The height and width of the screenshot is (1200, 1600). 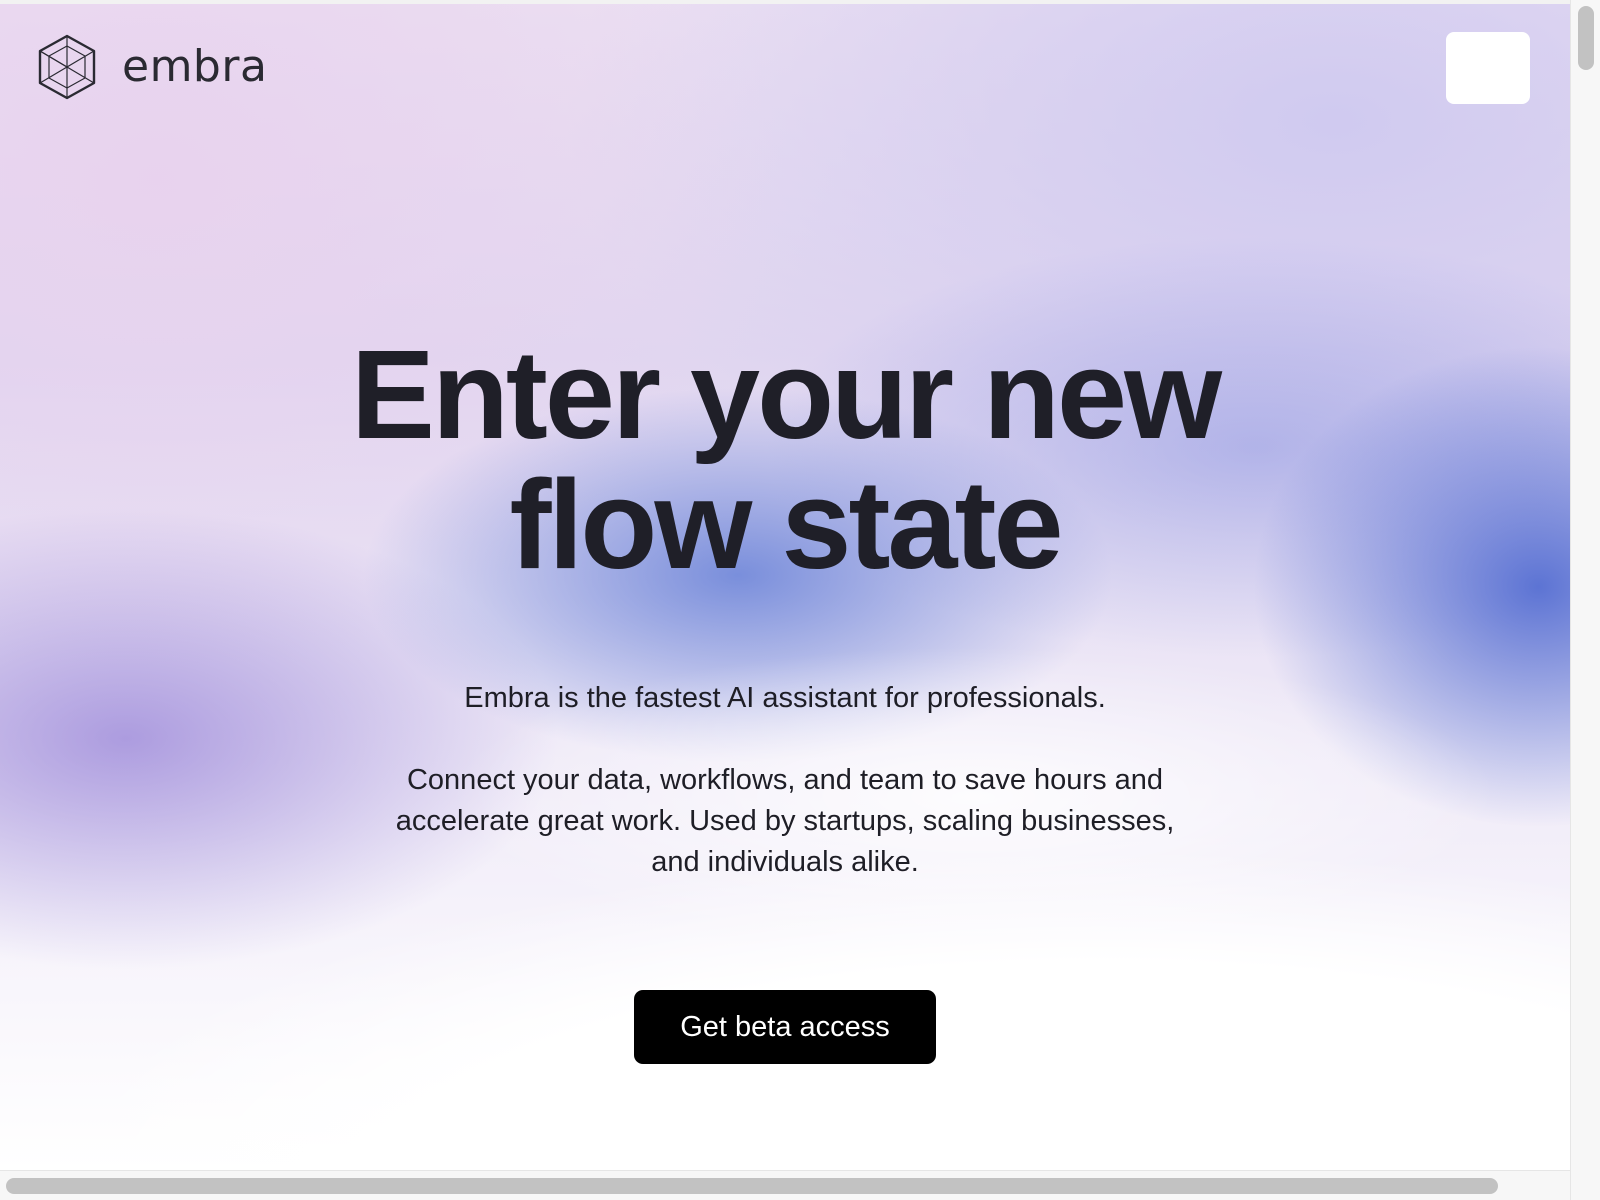 I want to click on vertical-scrollbar-track, so click(x=1585, y=600).